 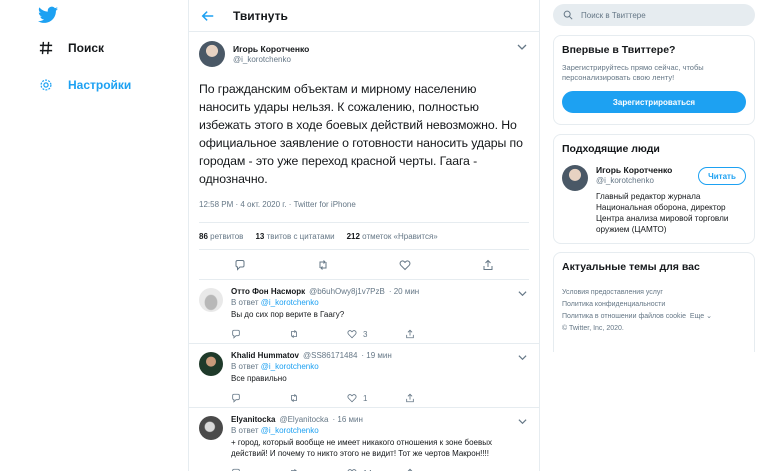 I want to click on footer-link-privacy: Политика конфиденциальности, so click(x=654, y=305).